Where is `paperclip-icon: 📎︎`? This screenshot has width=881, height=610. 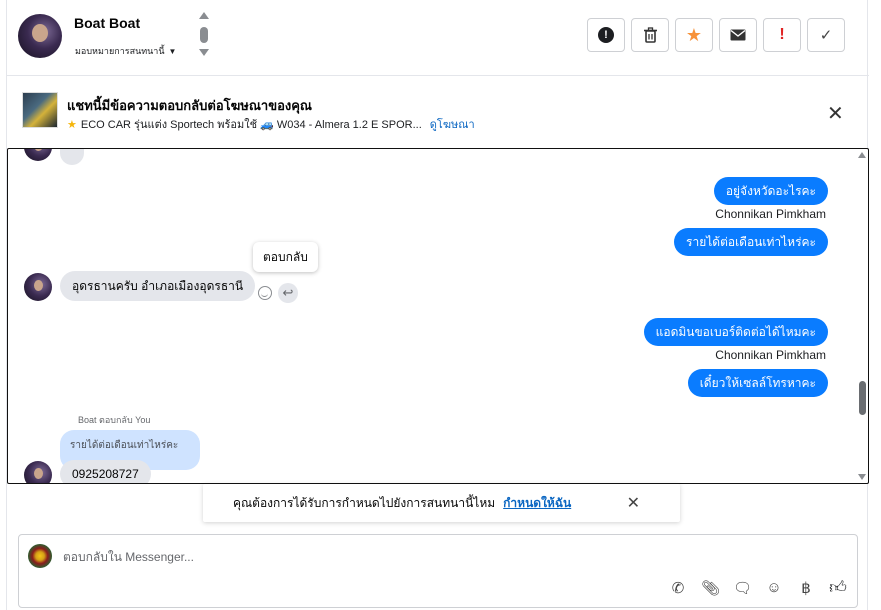 paperclip-icon: 📎︎ is located at coordinates (710, 588).